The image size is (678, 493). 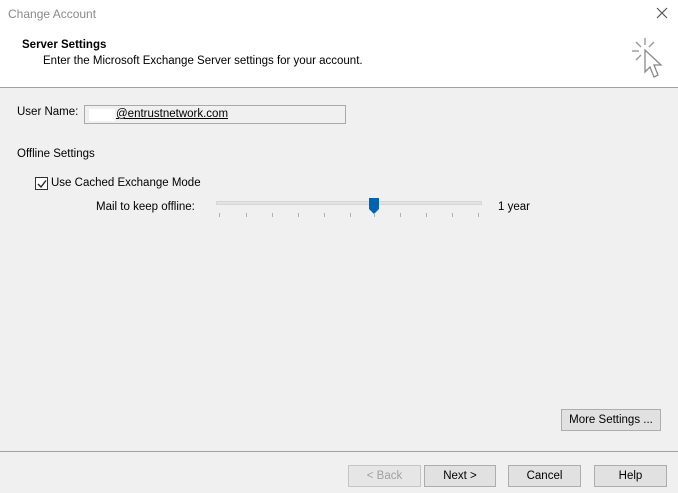 What do you see at coordinates (64, 45) in the screenshot?
I see `page-title: Server Settings` at bounding box center [64, 45].